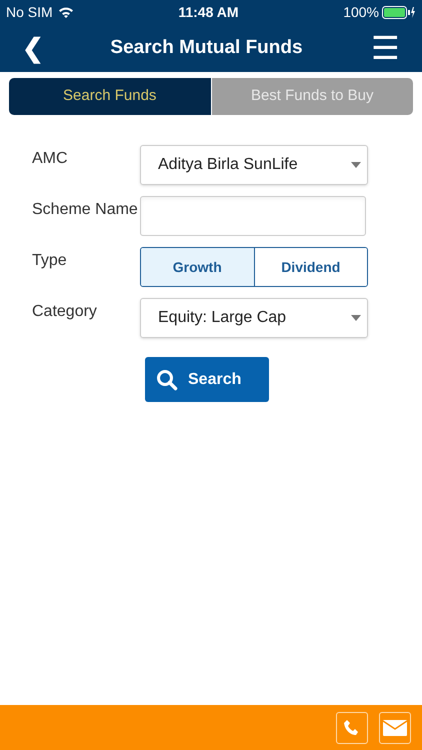 This screenshot has height=750, width=422. What do you see at coordinates (253, 216) in the screenshot?
I see `scheme-name-input` at bounding box center [253, 216].